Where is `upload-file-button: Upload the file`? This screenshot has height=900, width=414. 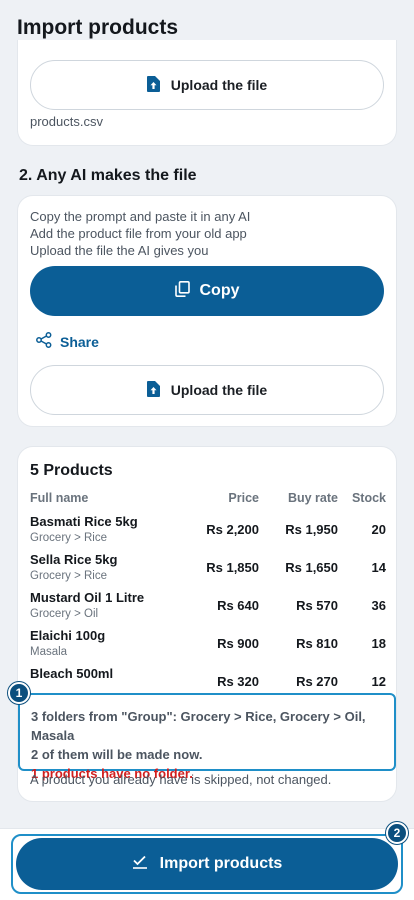
upload-file-button: Upload the file is located at coordinates (207, 85).